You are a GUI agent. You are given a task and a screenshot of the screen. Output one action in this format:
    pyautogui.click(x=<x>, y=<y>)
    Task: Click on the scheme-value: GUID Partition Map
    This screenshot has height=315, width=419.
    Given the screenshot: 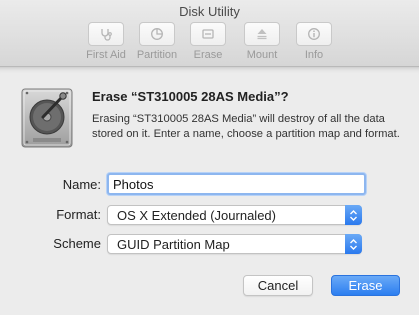 What is the action you would take?
    pyautogui.click(x=173, y=244)
    